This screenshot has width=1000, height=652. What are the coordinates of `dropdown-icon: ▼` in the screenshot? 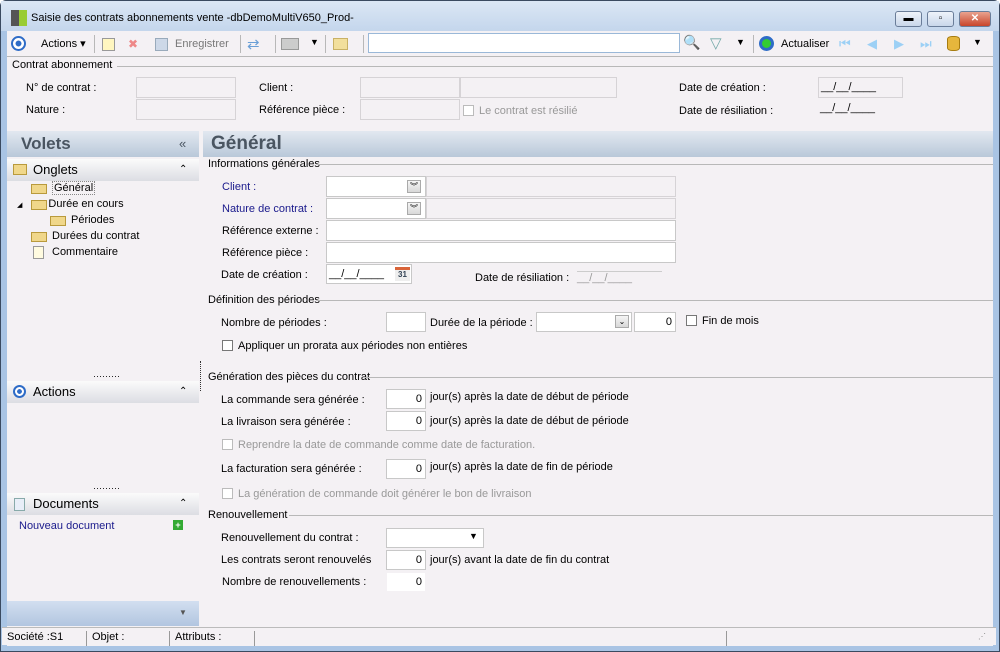 It's located at (183, 612).